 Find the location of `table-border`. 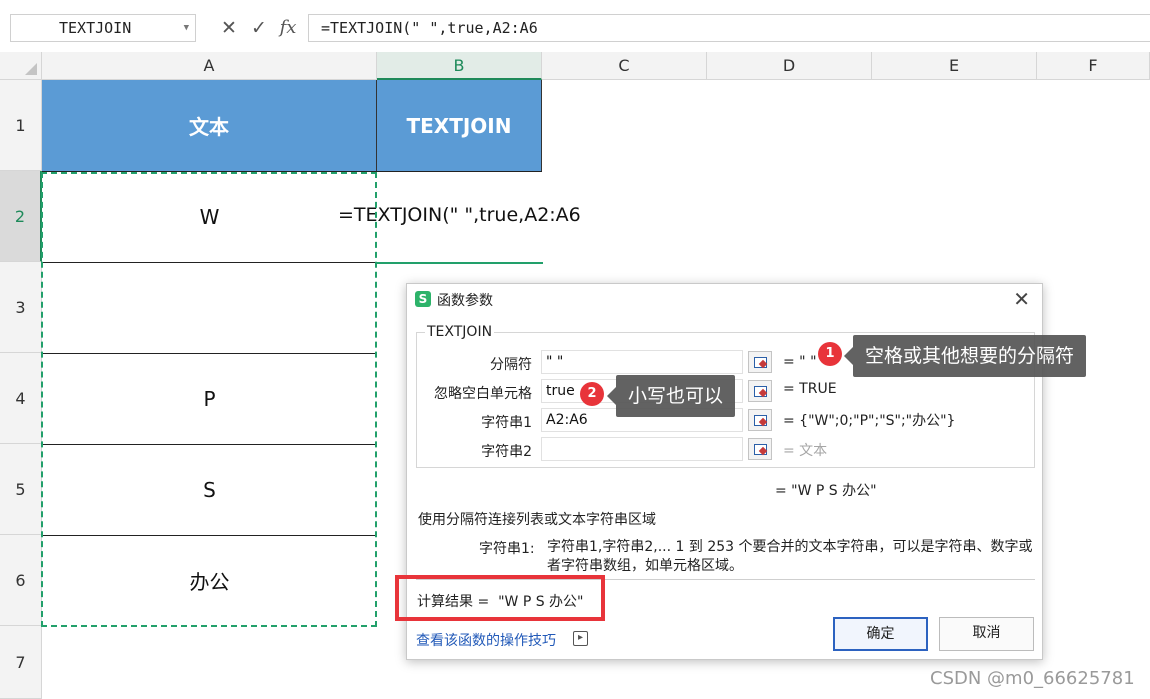

table-border is located at coordinates (209, 262).